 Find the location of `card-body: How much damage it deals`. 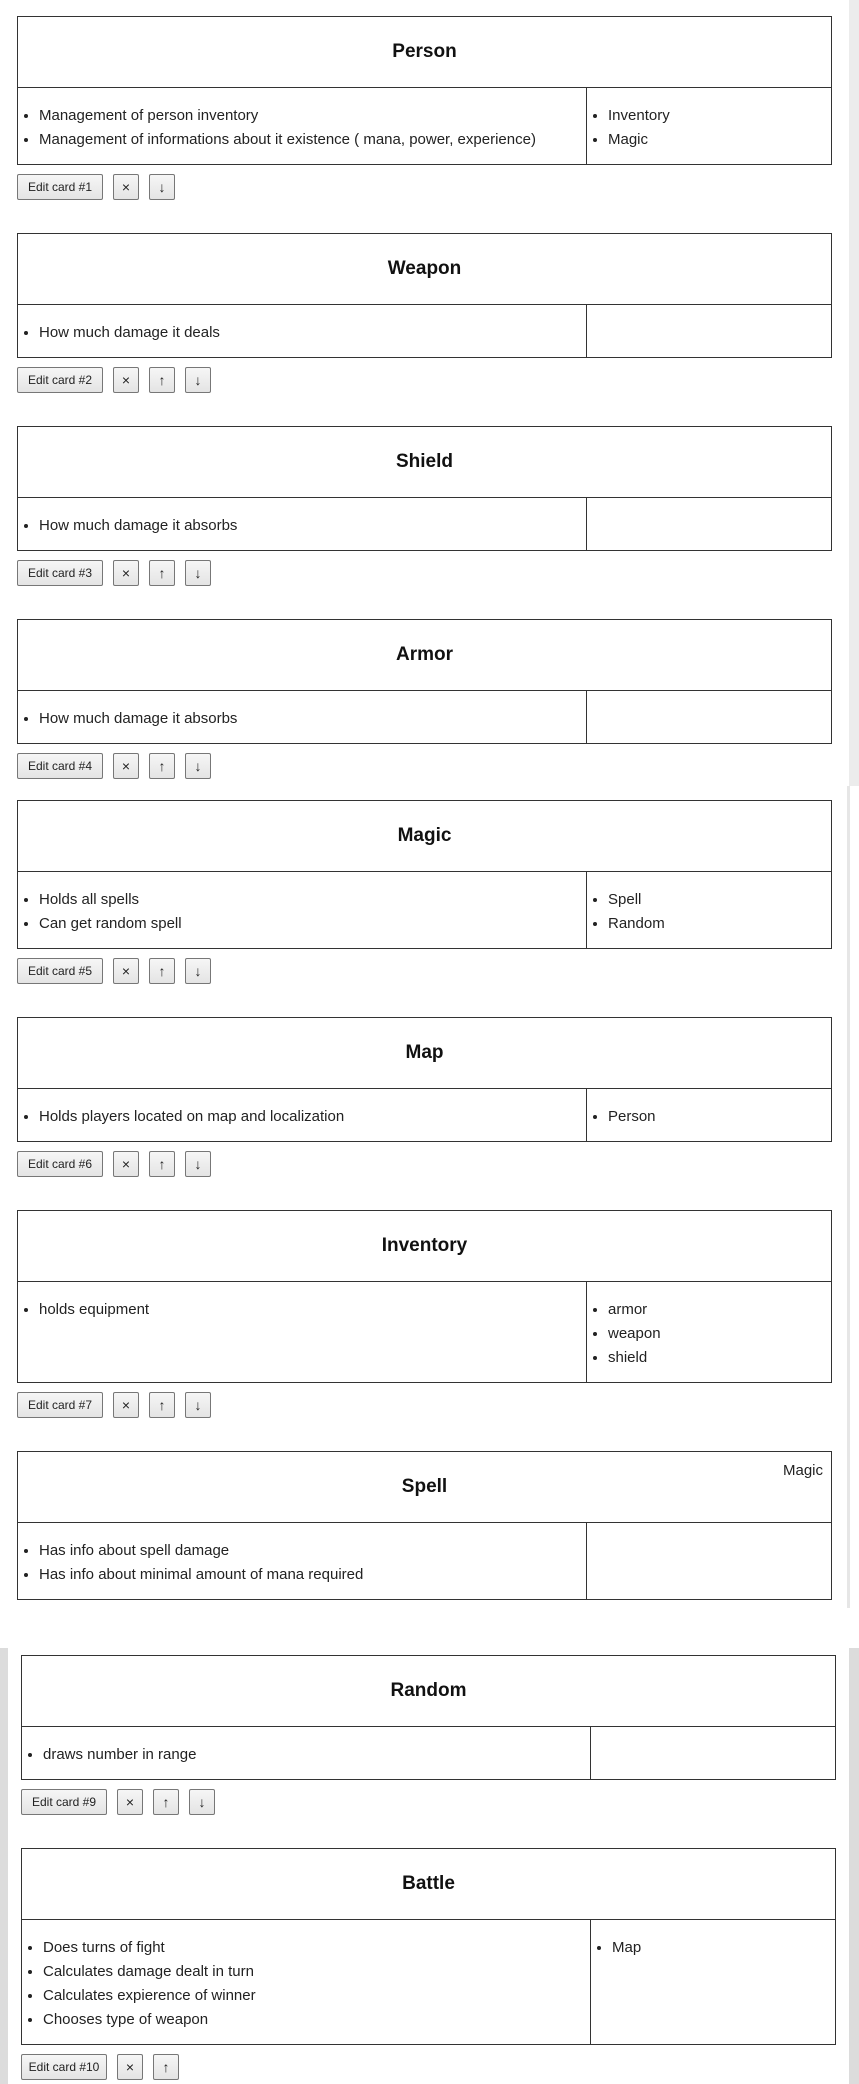

card-body: How much damage it deals is located at coordinates (424, 331).